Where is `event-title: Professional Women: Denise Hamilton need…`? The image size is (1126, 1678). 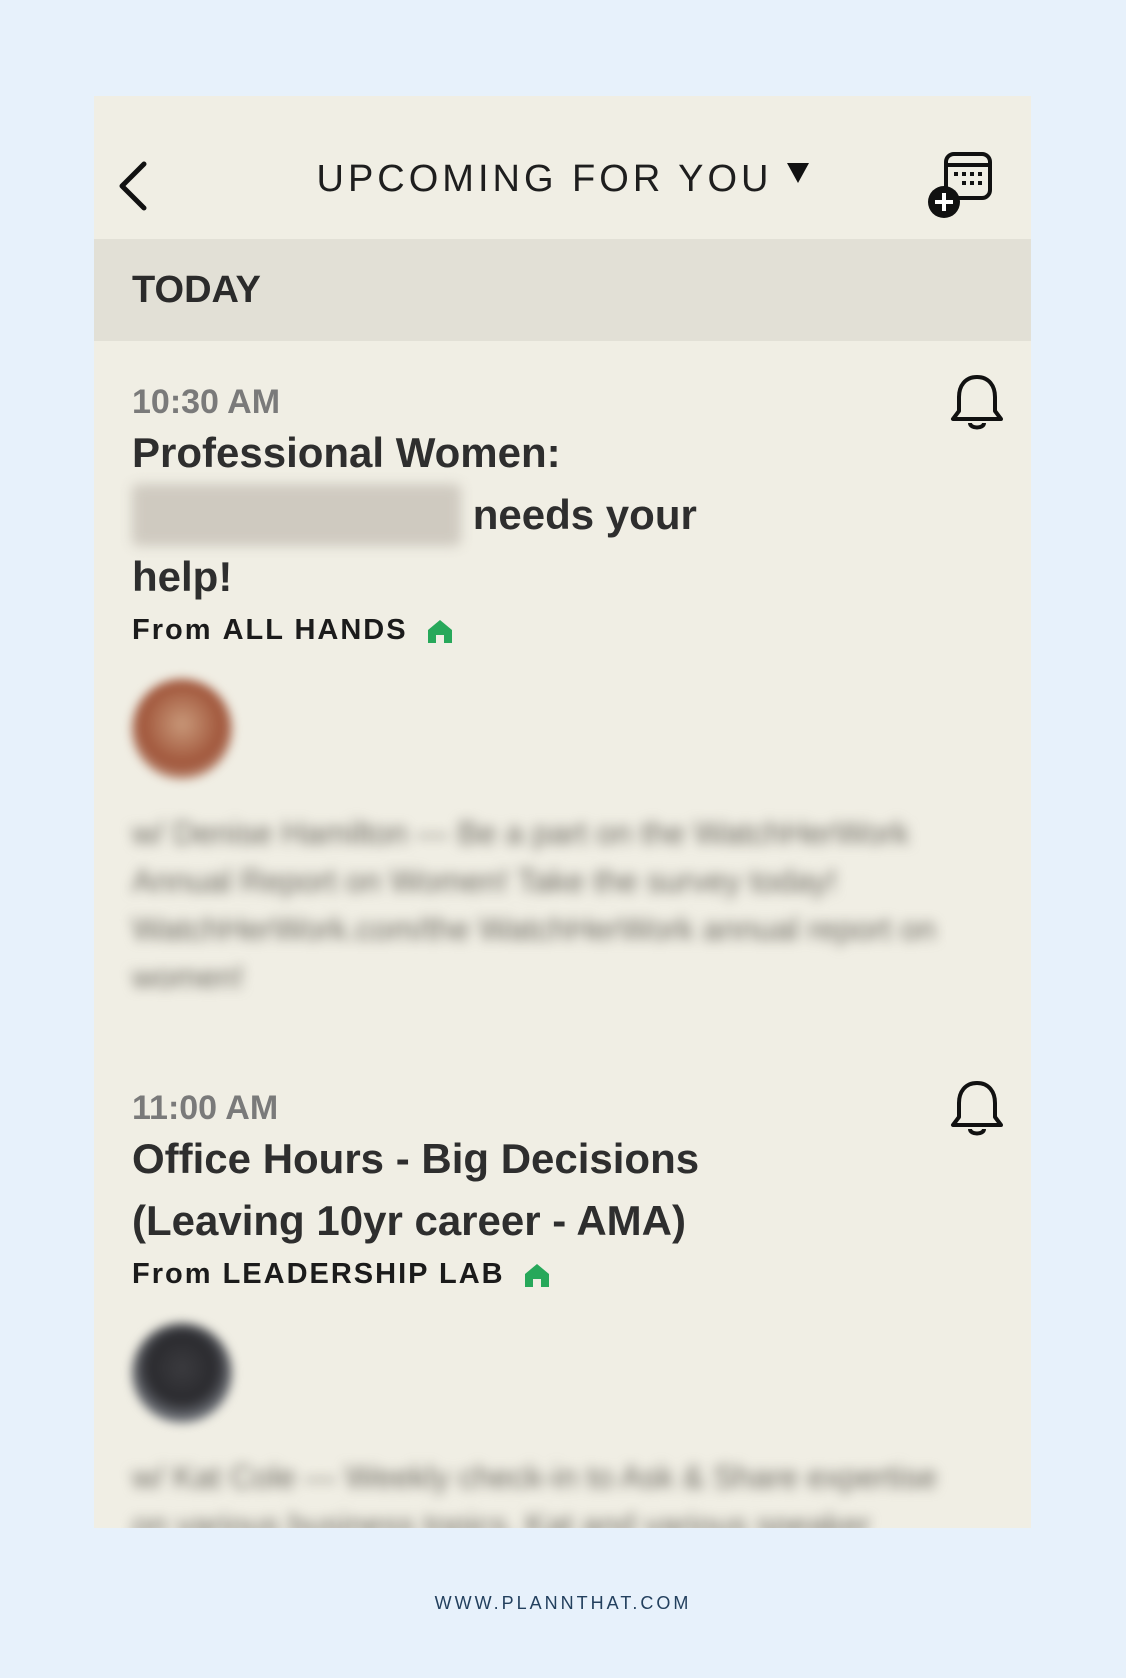 event-title: Professional Women: Denise Hamilton need… is located at coordinates (414, 514).